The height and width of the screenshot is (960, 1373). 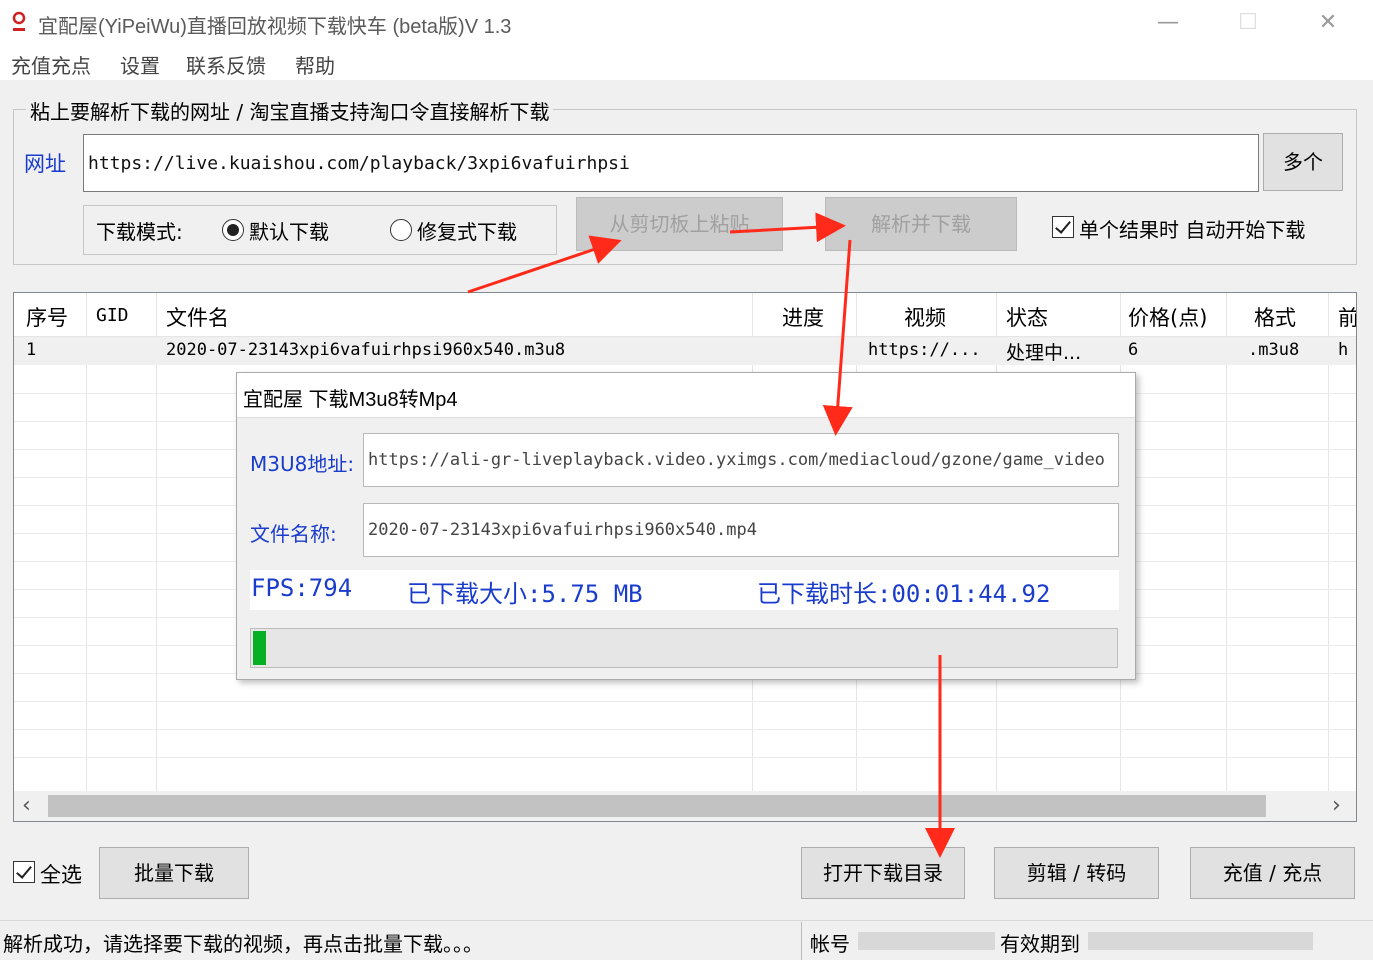 What do you see at coordinates (1347, 317) in the screenshot?
I see `column-header-prefix: 前` at bounding box center [1347, 317].